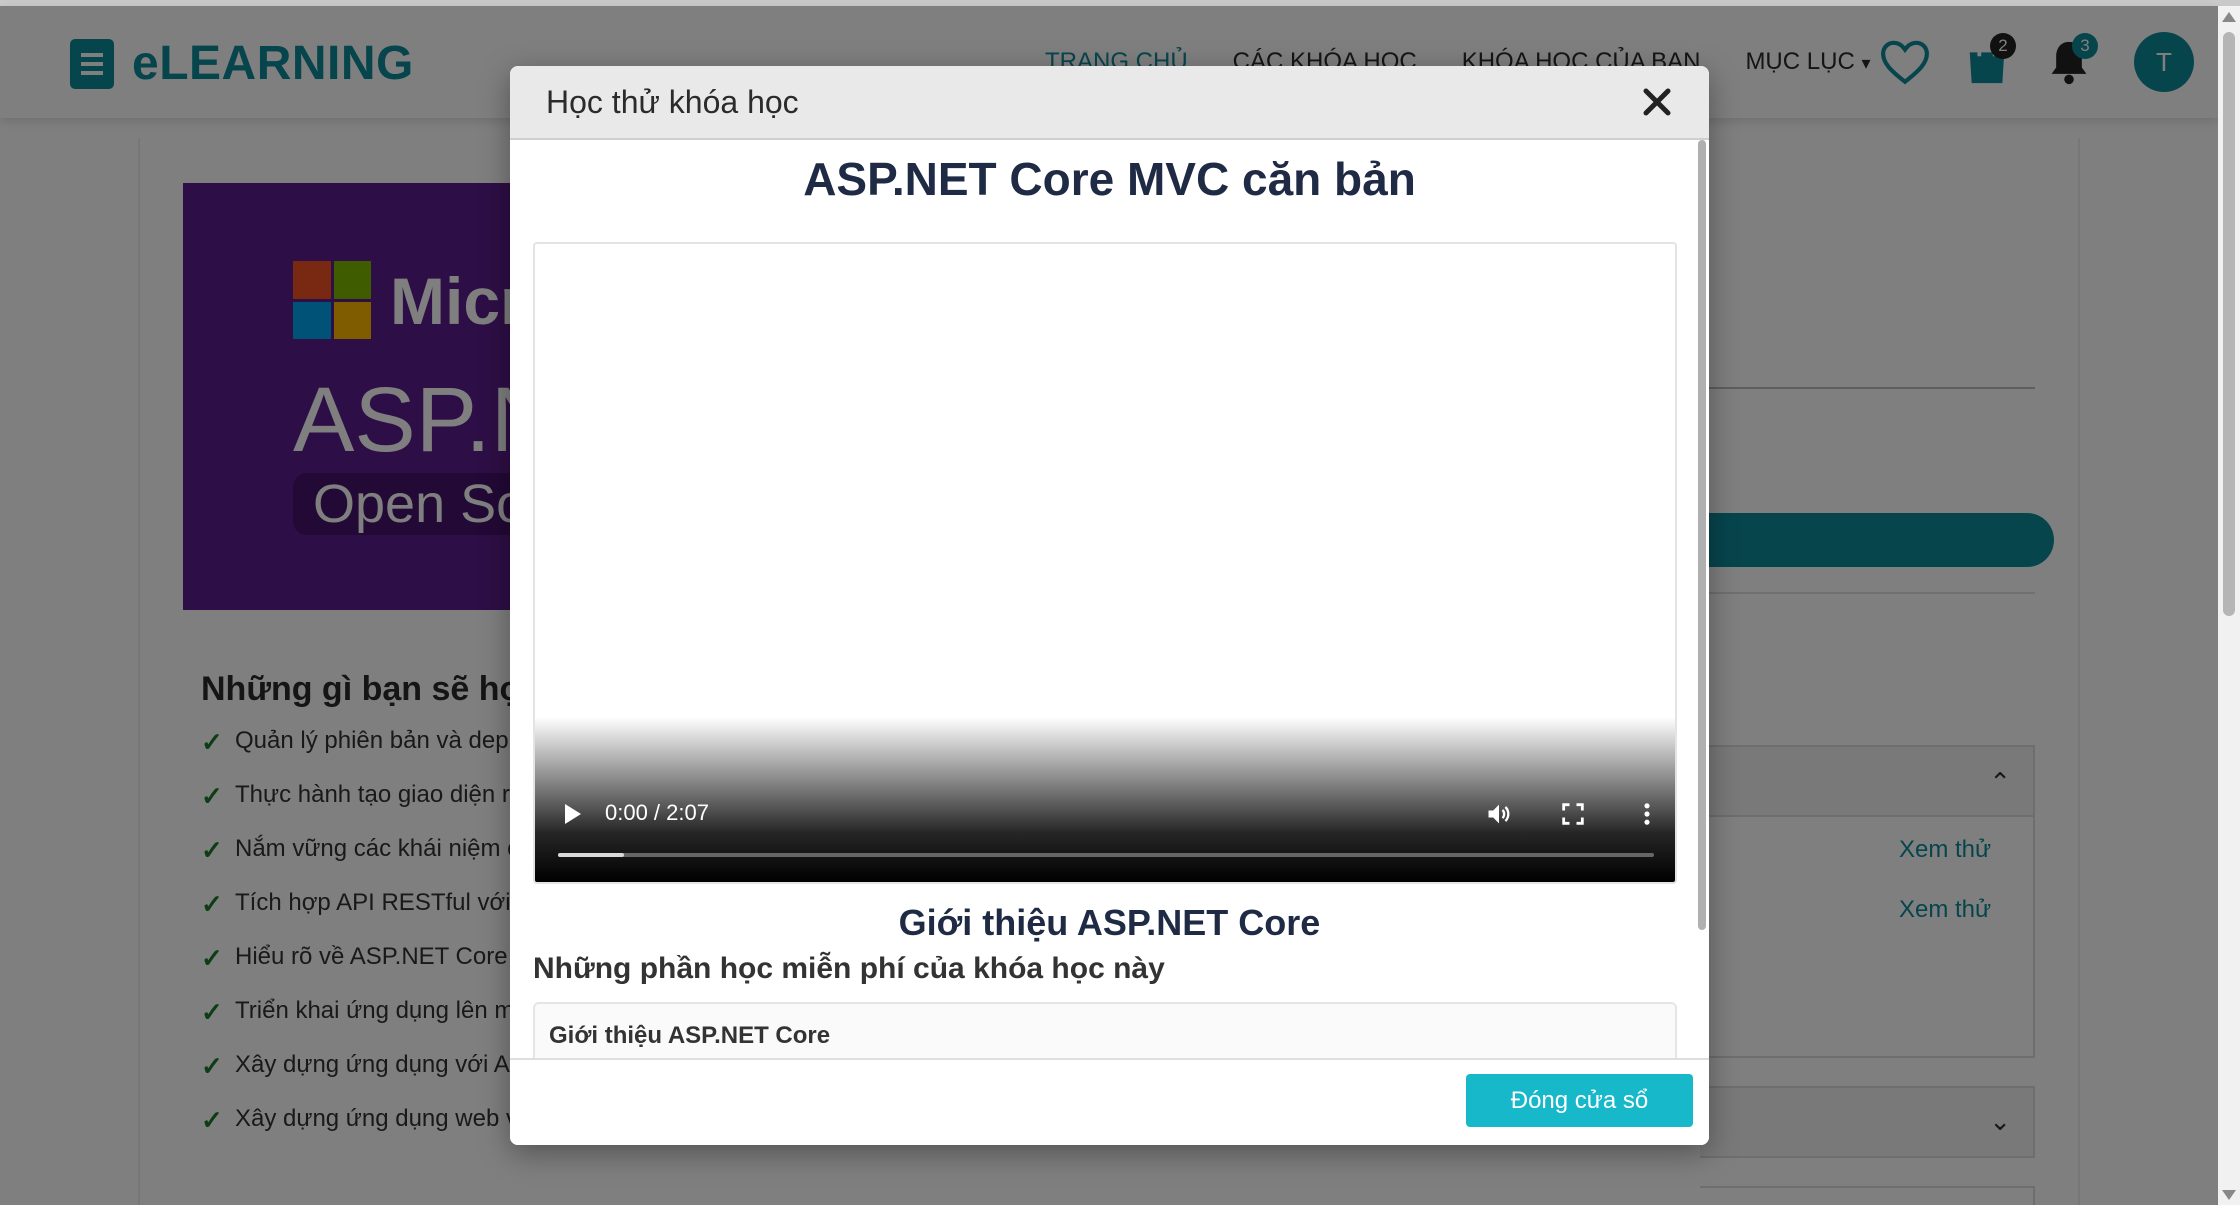 The height and width of the screenshot is (1205, 2240). What do you see at coordinates (1109, 103) in the screenshot?
I see `modal-header: Học thử khóa học` at bounding box center [1109, 103].